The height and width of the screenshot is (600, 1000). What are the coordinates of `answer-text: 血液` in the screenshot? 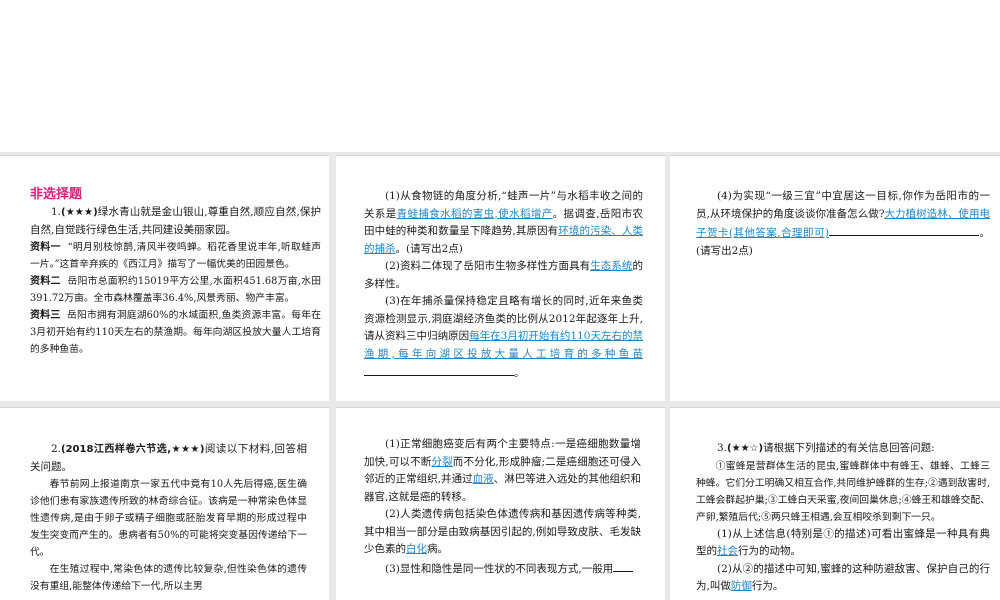 It's located at (483, 479).